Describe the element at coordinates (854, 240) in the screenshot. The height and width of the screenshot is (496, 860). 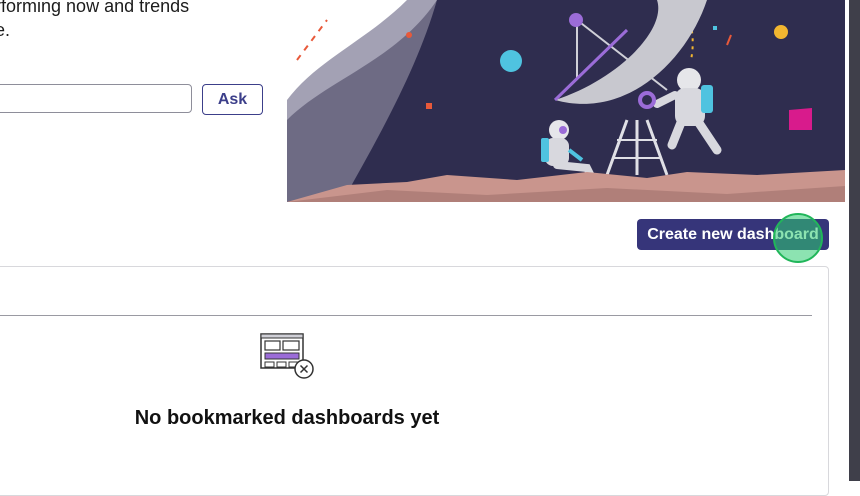
I see `right-edge-bar` at that location.